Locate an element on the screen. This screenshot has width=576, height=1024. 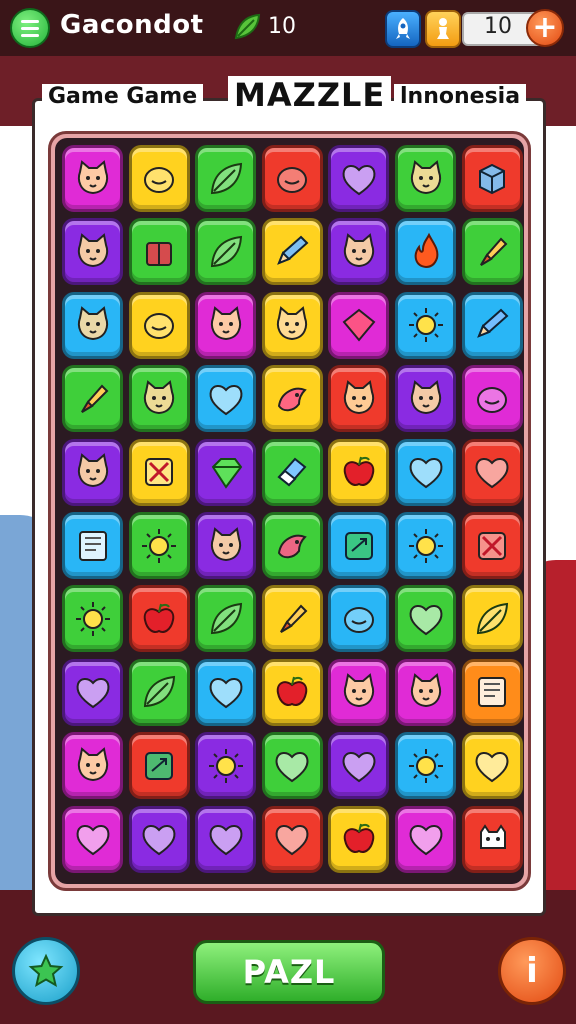
header-left-label: Game Game is located at coordinates (123, 96).